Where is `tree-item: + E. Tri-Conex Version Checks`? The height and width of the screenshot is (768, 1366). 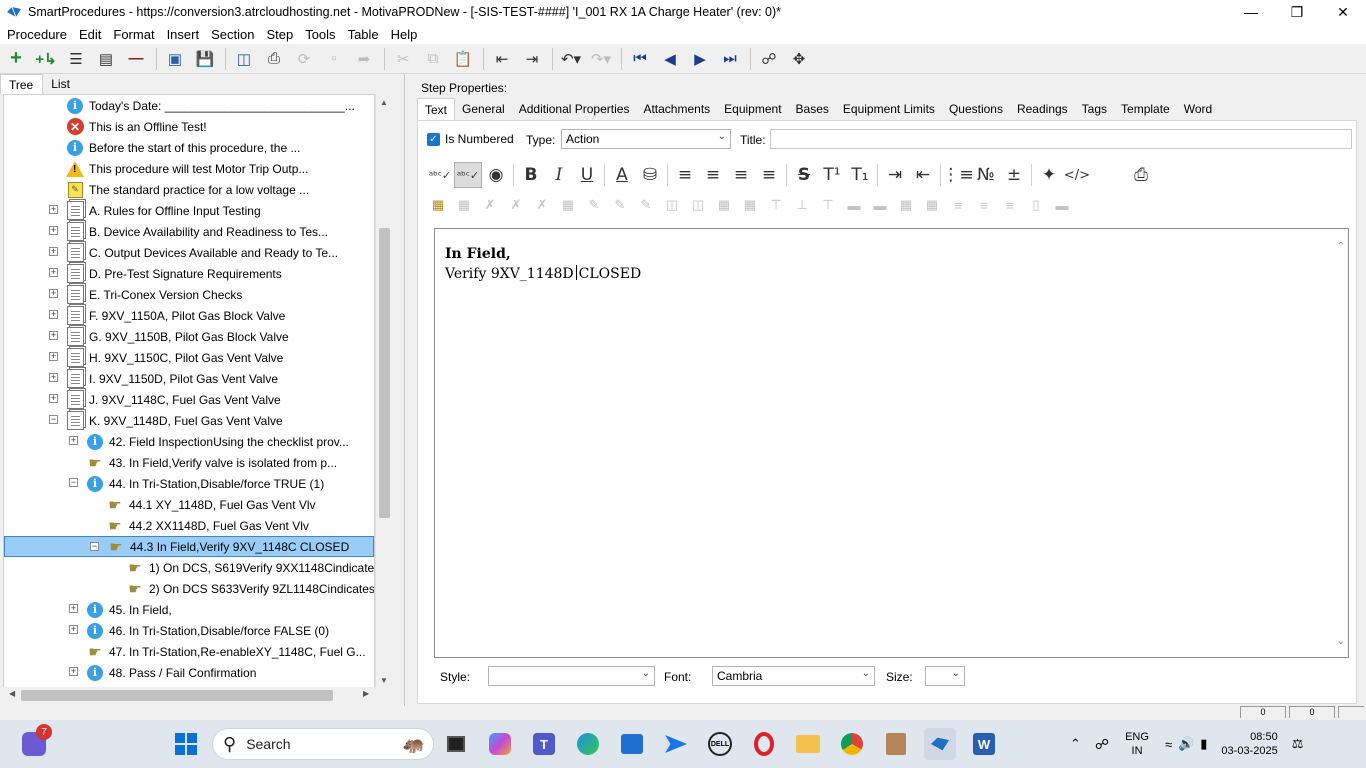
tree-item: + E. Tri-Conex Version Checks is located at coordinates (145, 294).